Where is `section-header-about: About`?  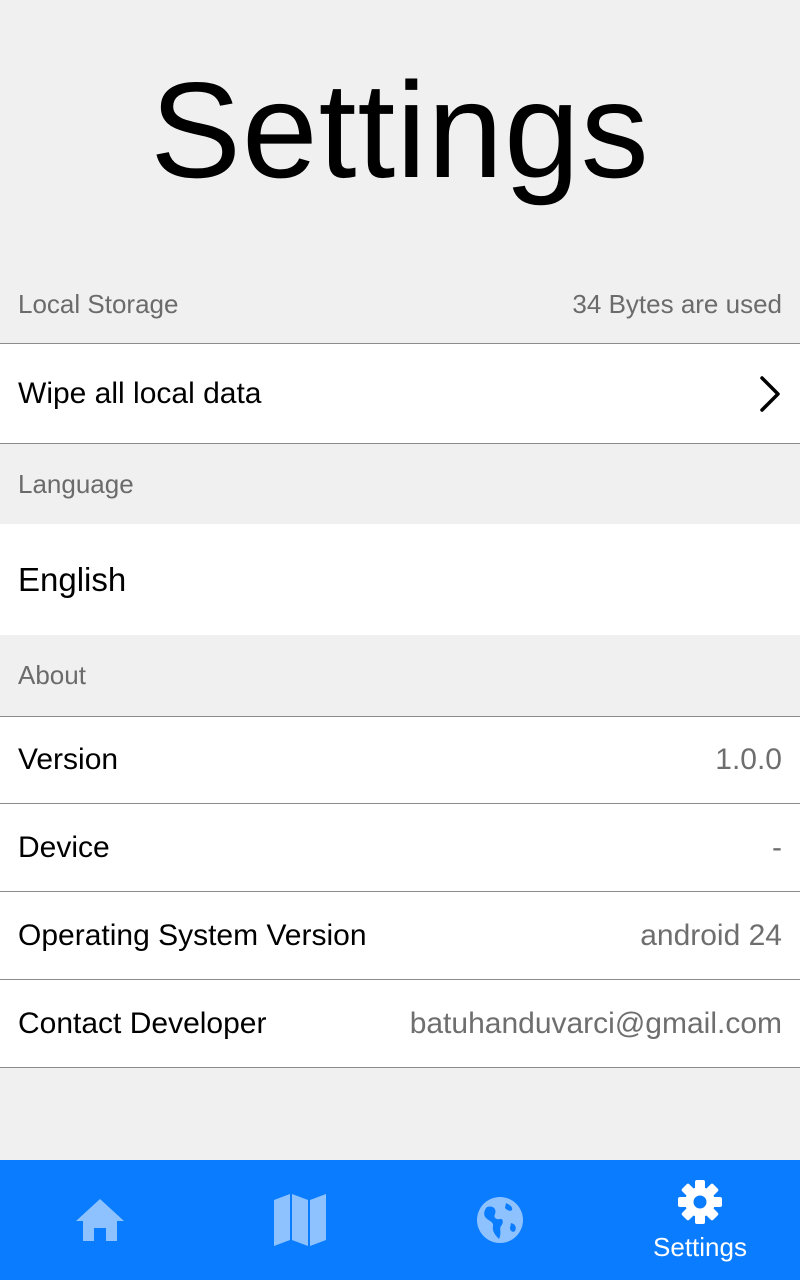 section-header-about: About is located at coordinates (400, 675).